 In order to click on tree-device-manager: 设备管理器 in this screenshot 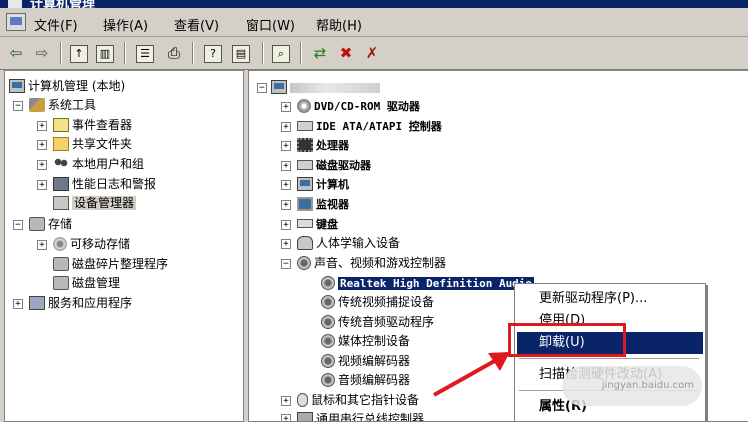, I will do `click(94, 203)`.